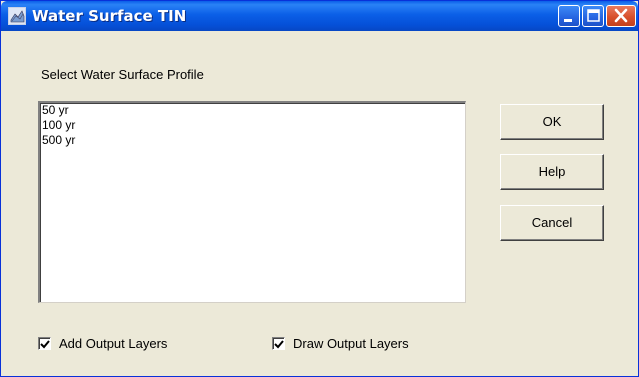 The height and width of the screenshot is (377, 639). What do you see at coordinates (552, 223) in the screenshot?
I see `cancel-button: Cancel` at bounding box center [552, 223].